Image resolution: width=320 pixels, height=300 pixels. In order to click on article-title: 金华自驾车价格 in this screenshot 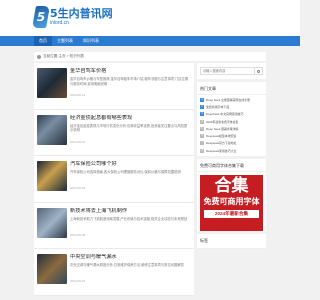, I will do `click(130, 71)`.